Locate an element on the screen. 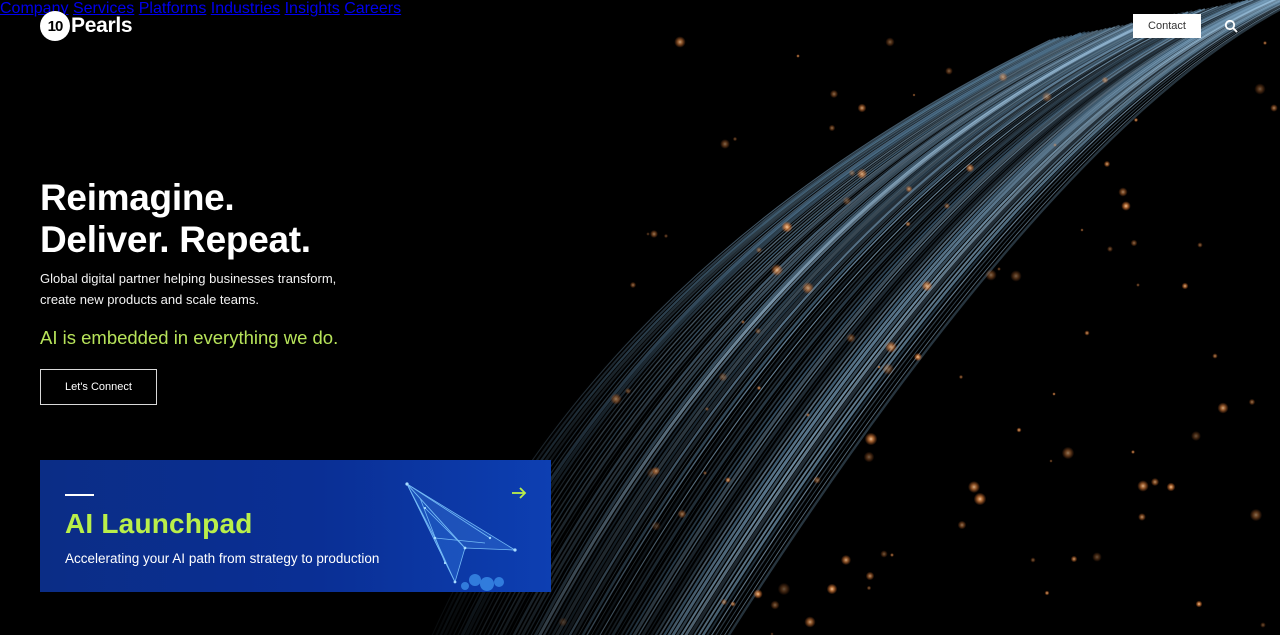 The height and width of the screenshot is (635, 1280). hero-ai-tagline: AI is embedded in everything we do. is located at coordinates (189, 337).